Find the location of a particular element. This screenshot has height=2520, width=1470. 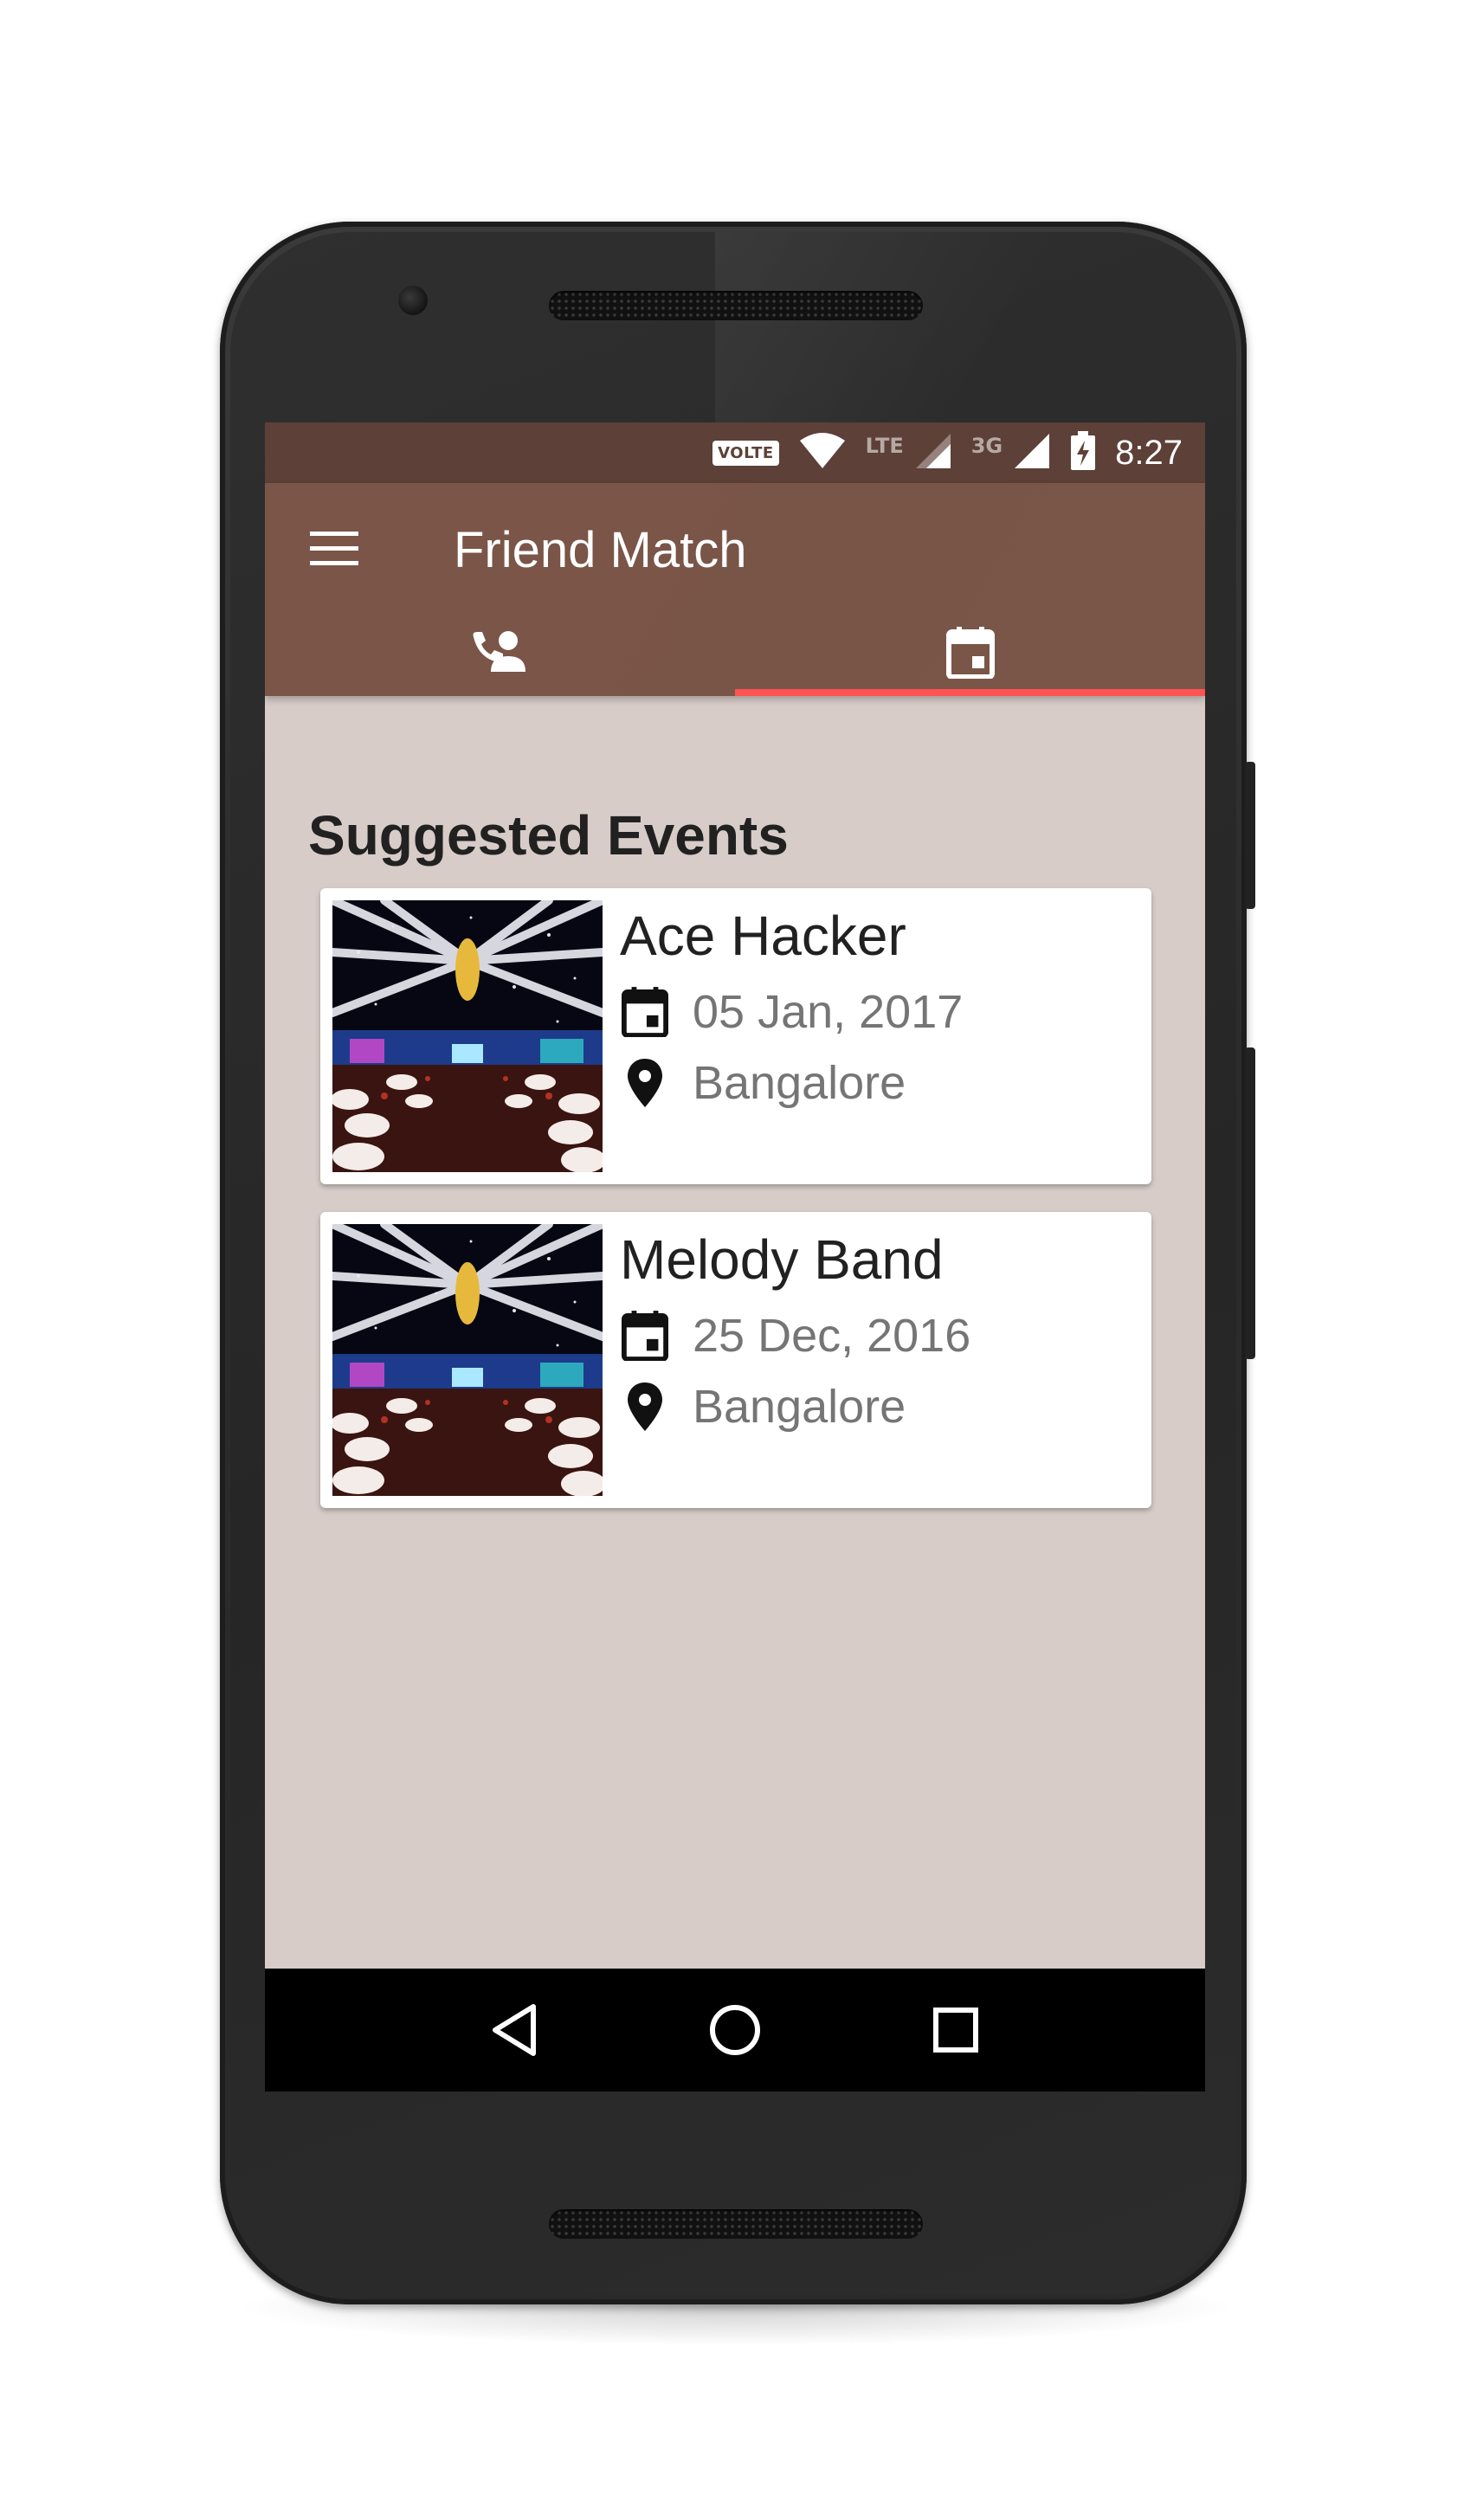

event-card: Ace Hacker 05 Jan, 2017 Bangalore is located at coordinates (736, 1036).